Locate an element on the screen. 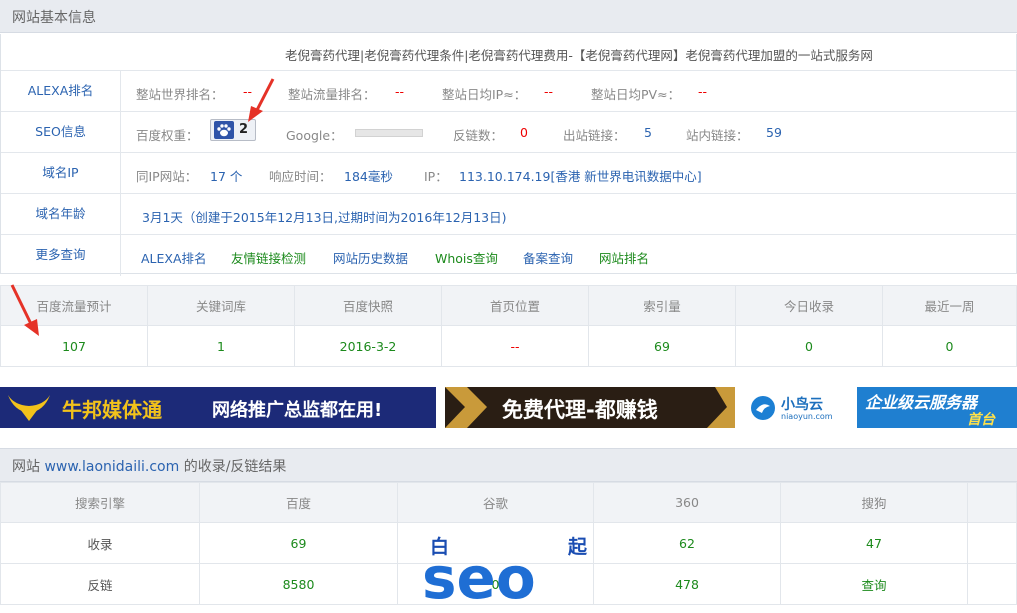  alexa-row-label: ALEXA排名 is located at coordinates (61, 91).